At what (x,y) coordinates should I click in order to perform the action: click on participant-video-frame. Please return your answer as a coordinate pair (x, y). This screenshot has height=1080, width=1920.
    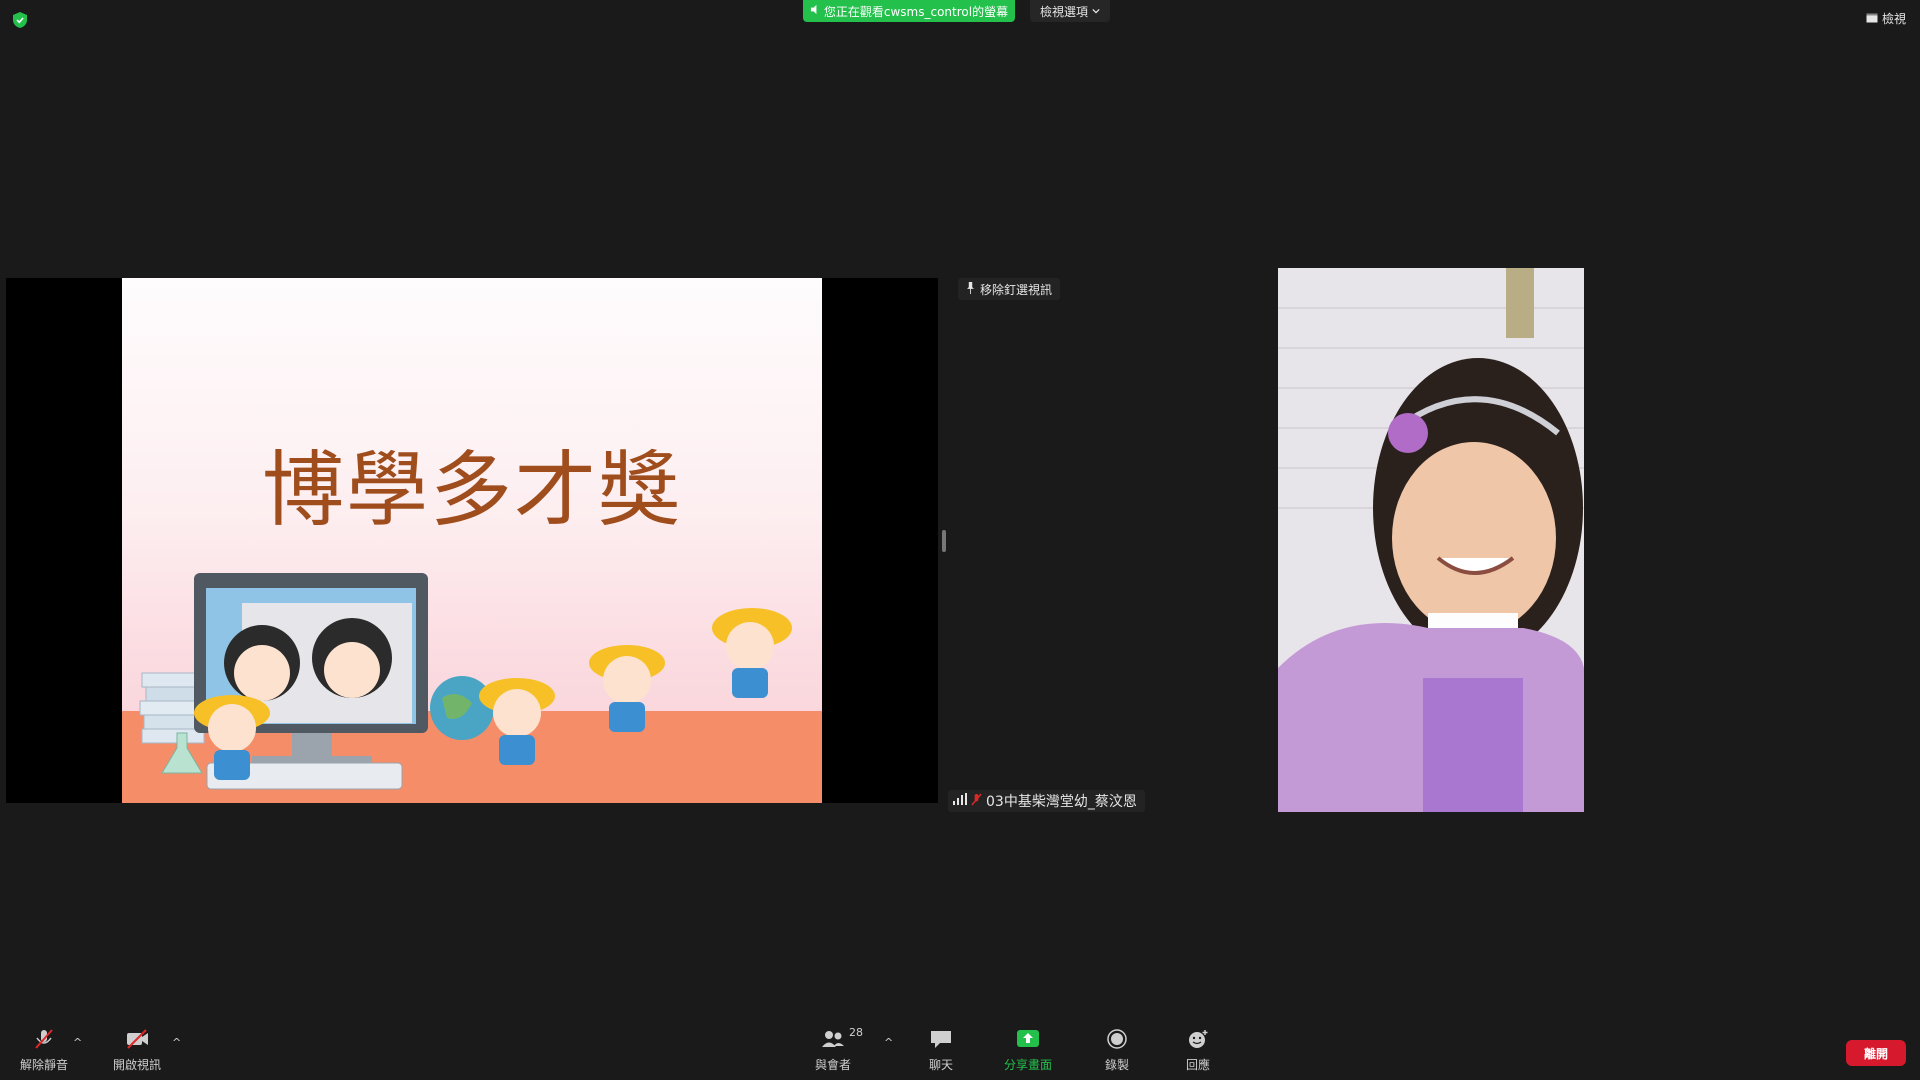
    Looking at the image, I should click on (1431, 540).